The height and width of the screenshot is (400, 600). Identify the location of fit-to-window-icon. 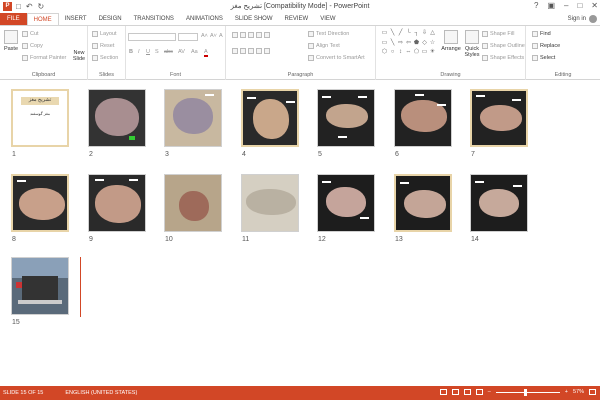
(592, 392).